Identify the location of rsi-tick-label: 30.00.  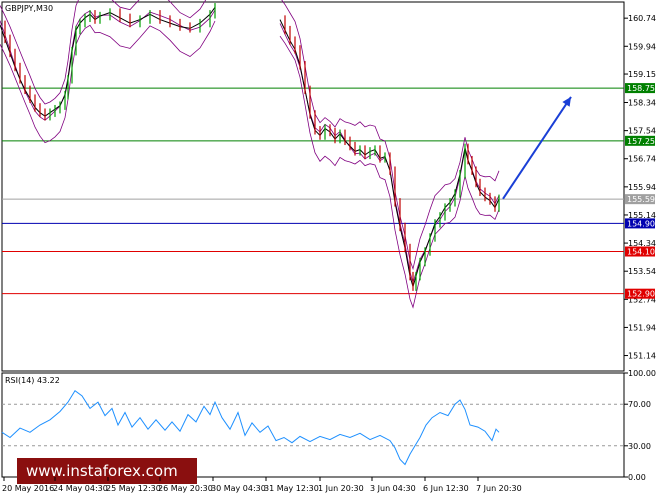
(639, 446).